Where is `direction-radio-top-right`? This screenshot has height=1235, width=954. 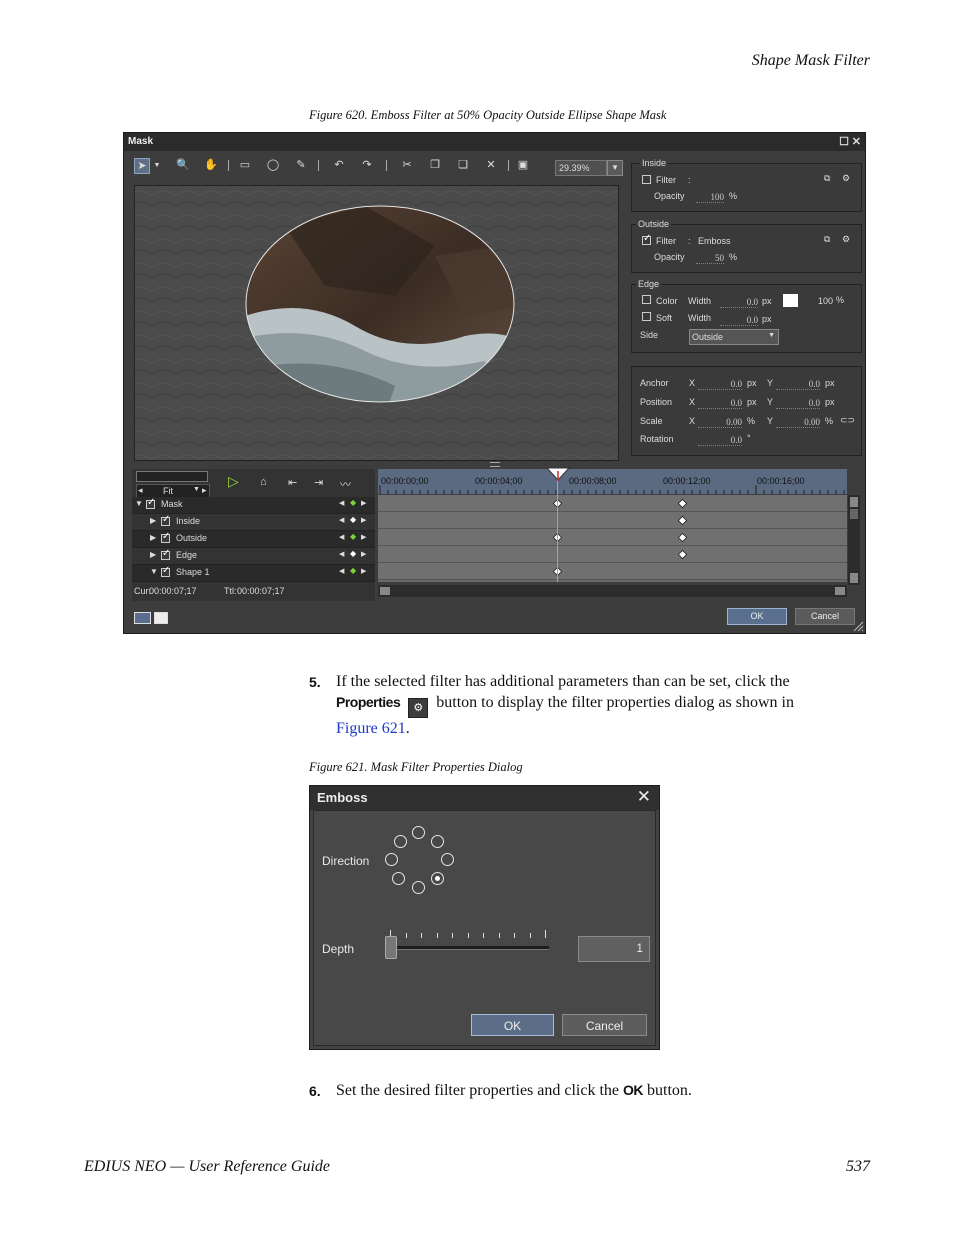 direction-radio-top-right is located at coordinates (437, 841).